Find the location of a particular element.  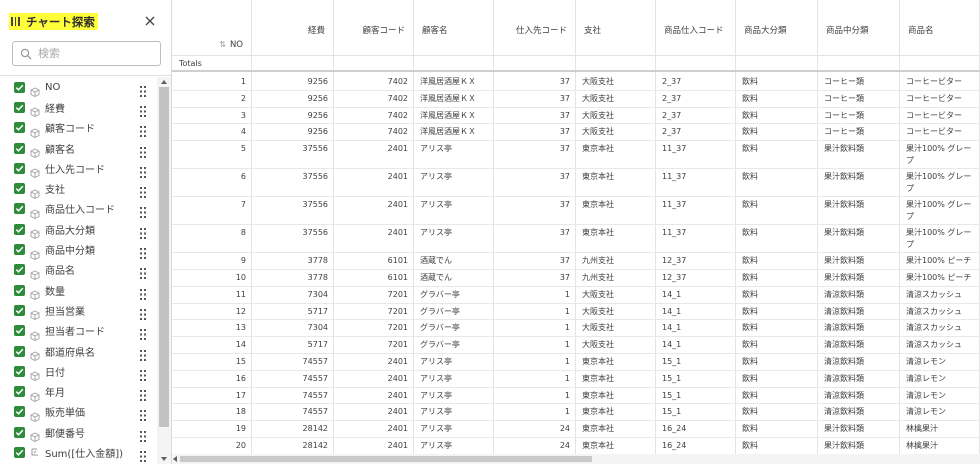

field-item: NO is located at coordinates (78, 87).